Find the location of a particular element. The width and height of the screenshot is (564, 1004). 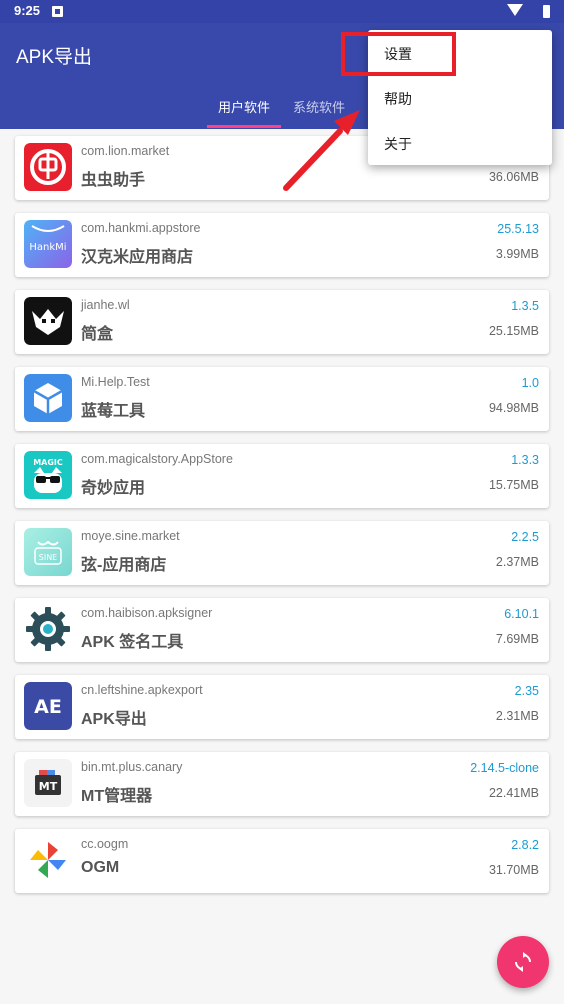

app-size: 22.41MB is located at coordinates (513, 793).